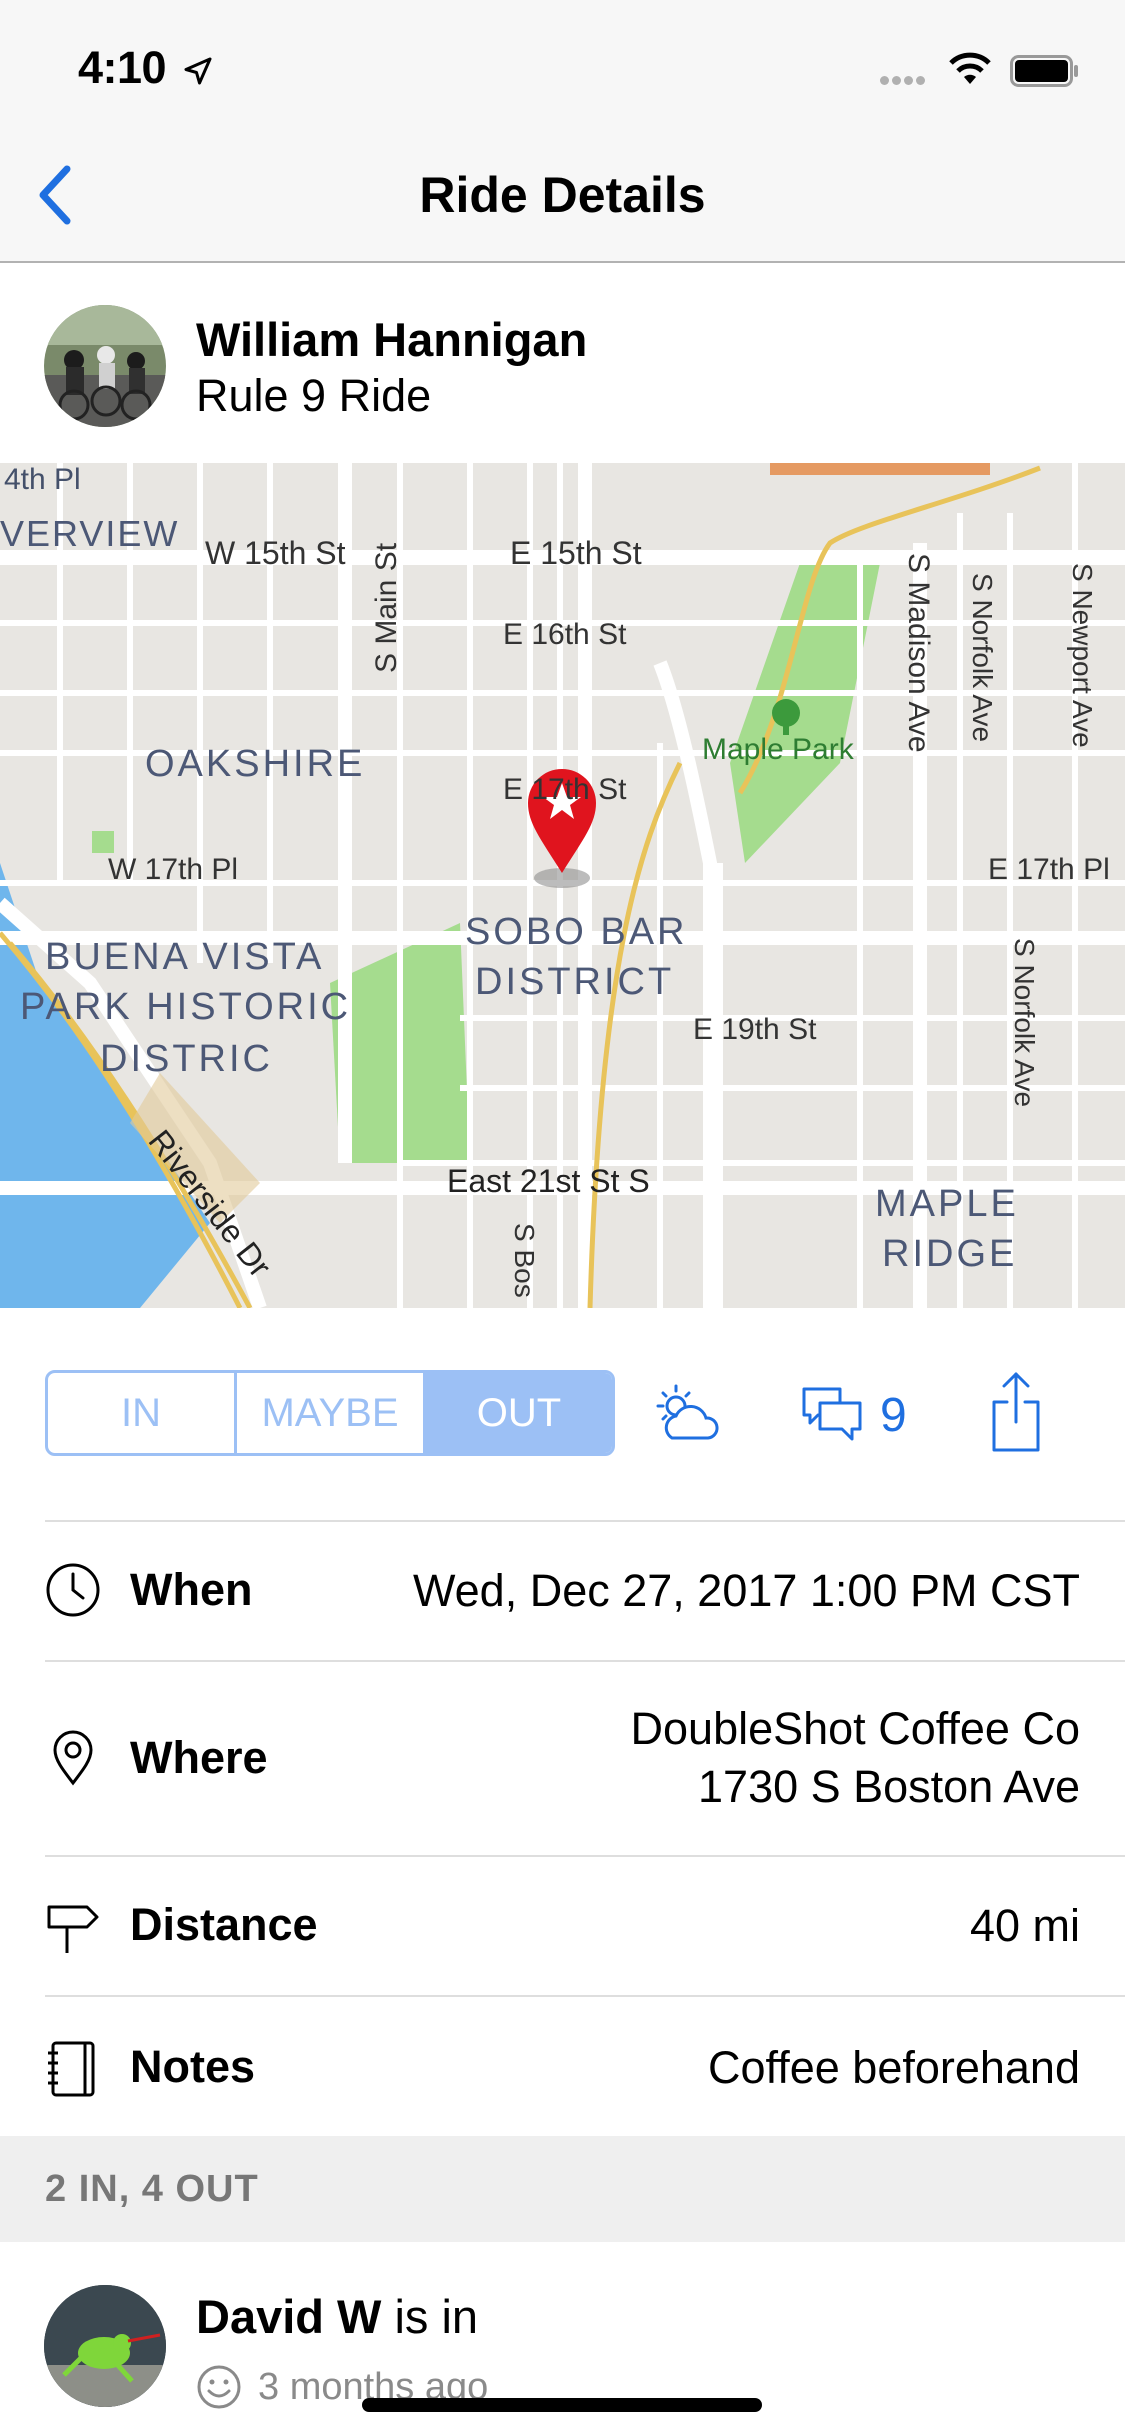 This screenshot has height=2436, width=1125. I want to click on ride-name: Rule 9 Ride, so click(314, 395).